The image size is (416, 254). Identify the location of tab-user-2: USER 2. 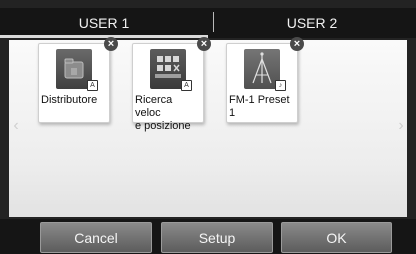
(312, 23).